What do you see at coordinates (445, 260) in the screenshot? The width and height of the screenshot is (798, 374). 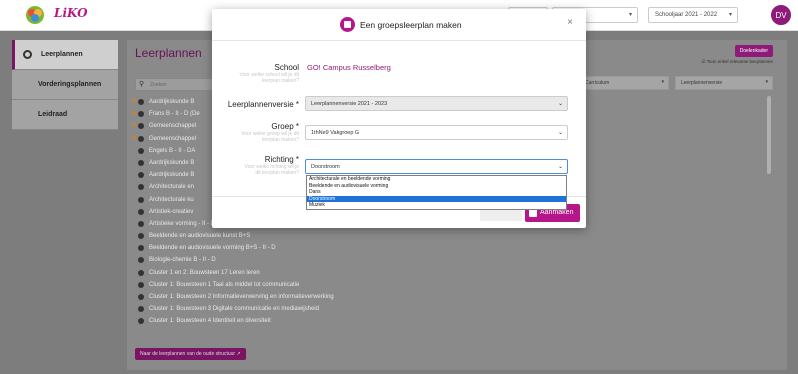 I see `list-item: Biologie-chemie B - II - D` at bounding box center [445, 260].